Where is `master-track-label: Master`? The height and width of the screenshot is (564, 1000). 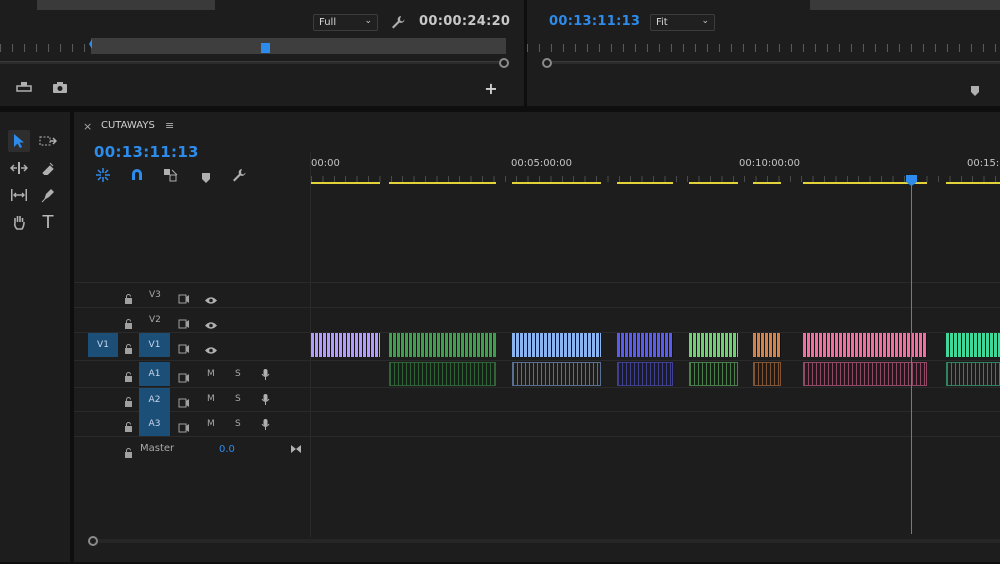 master-track-label: Master is located at coordinates (157, 448).